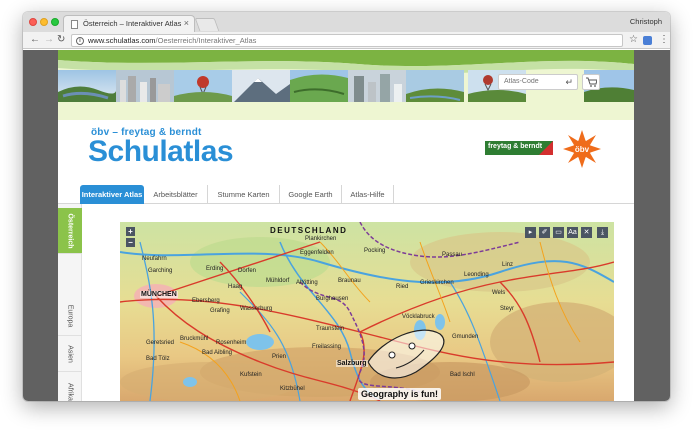 This screenshot has width=693, height=434. Describe the element at coordinates (507, 309) in the screenshot. I see `place-label: Steyr` at that location.